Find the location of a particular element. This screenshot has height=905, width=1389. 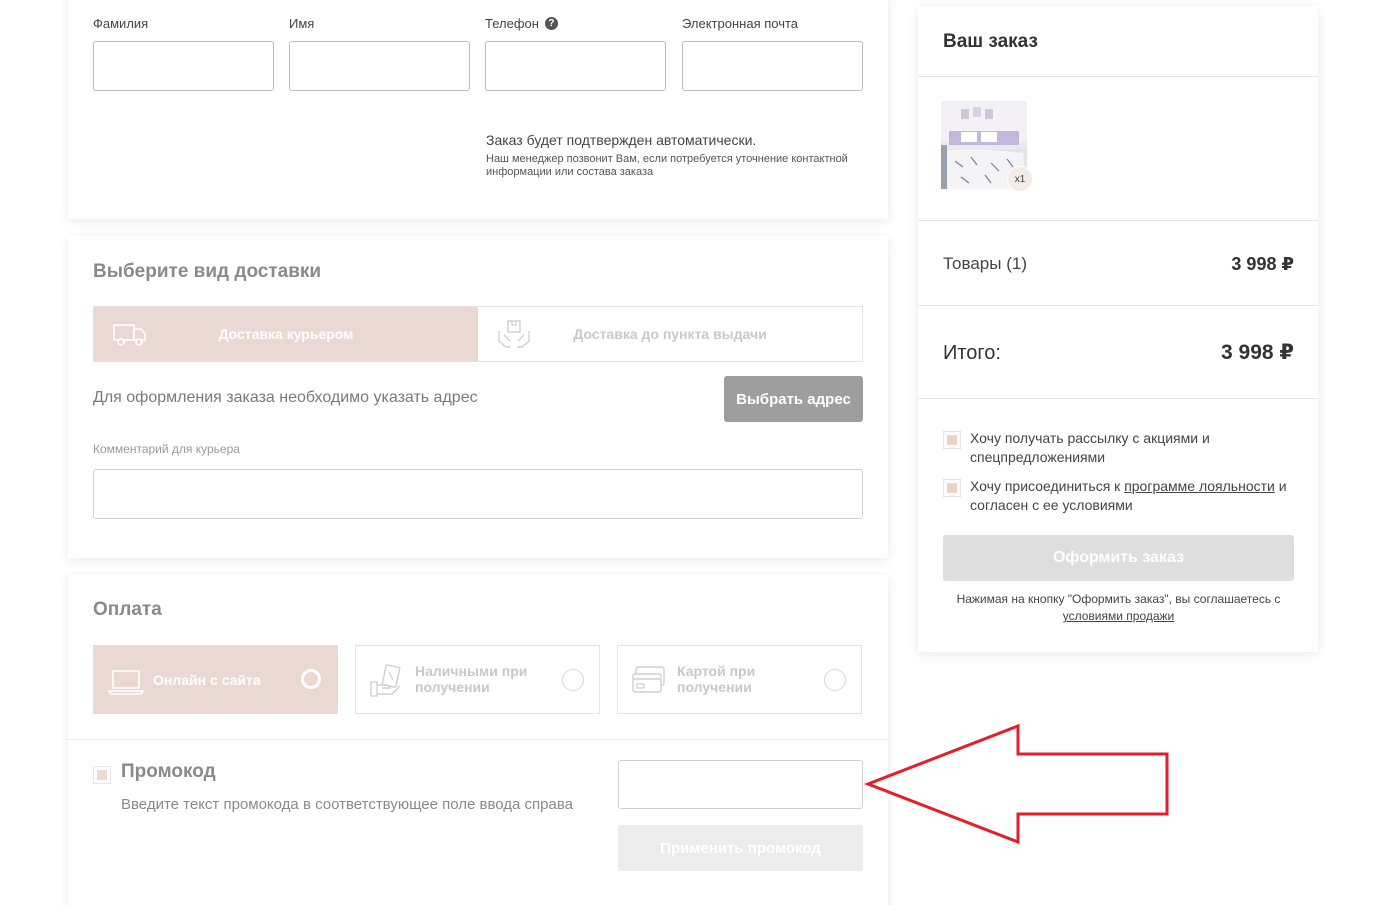

tab-courier-delivery: Доставка курьером is located at coordinates (286, 334).